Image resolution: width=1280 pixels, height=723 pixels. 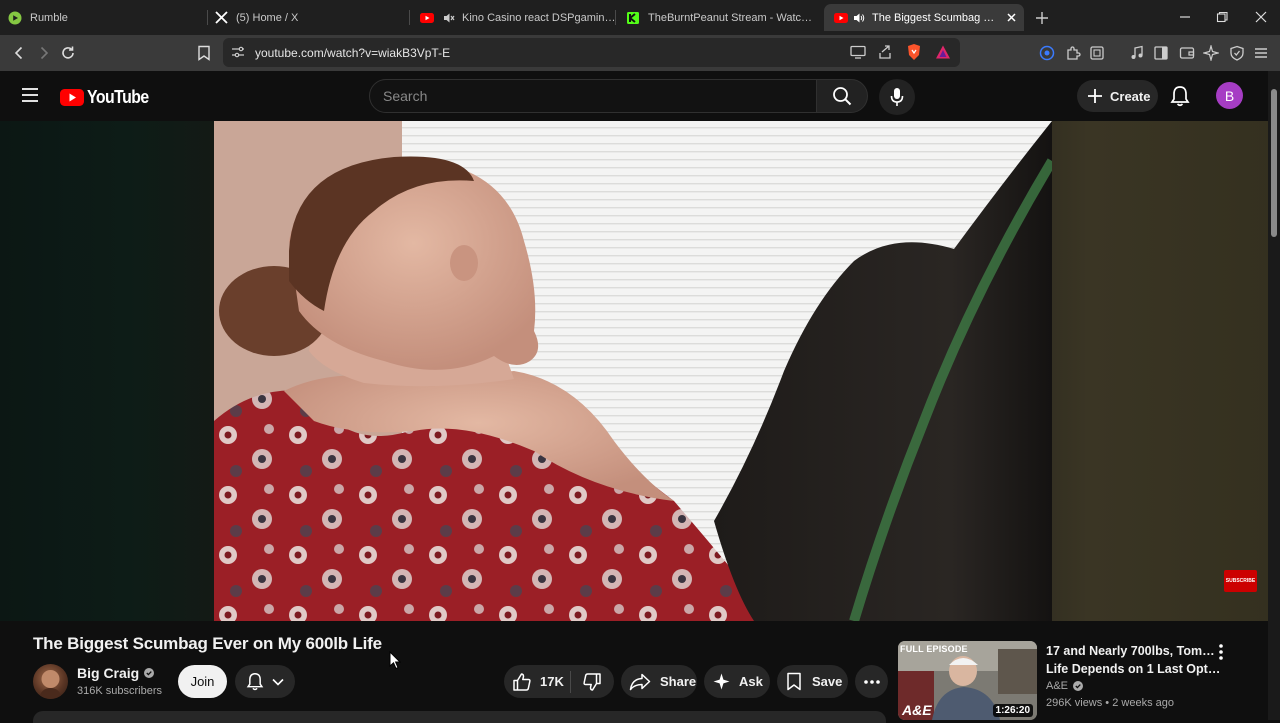 What do you see at coordinates (678, 681) in the screenshot?
I see `share-label: Share` at bounding box center [678, 681].